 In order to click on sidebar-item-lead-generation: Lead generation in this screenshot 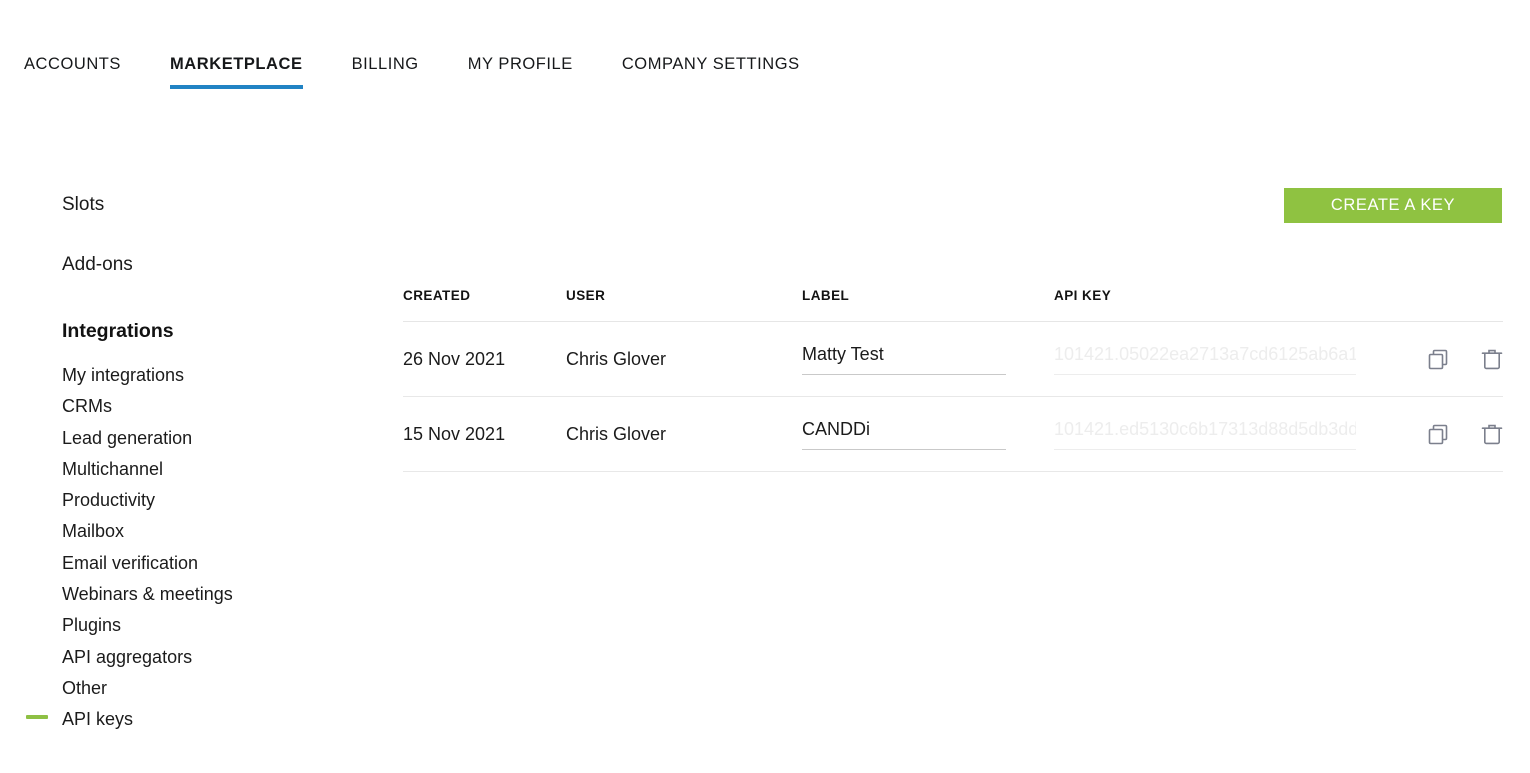, I will do `click(147, 444)`.